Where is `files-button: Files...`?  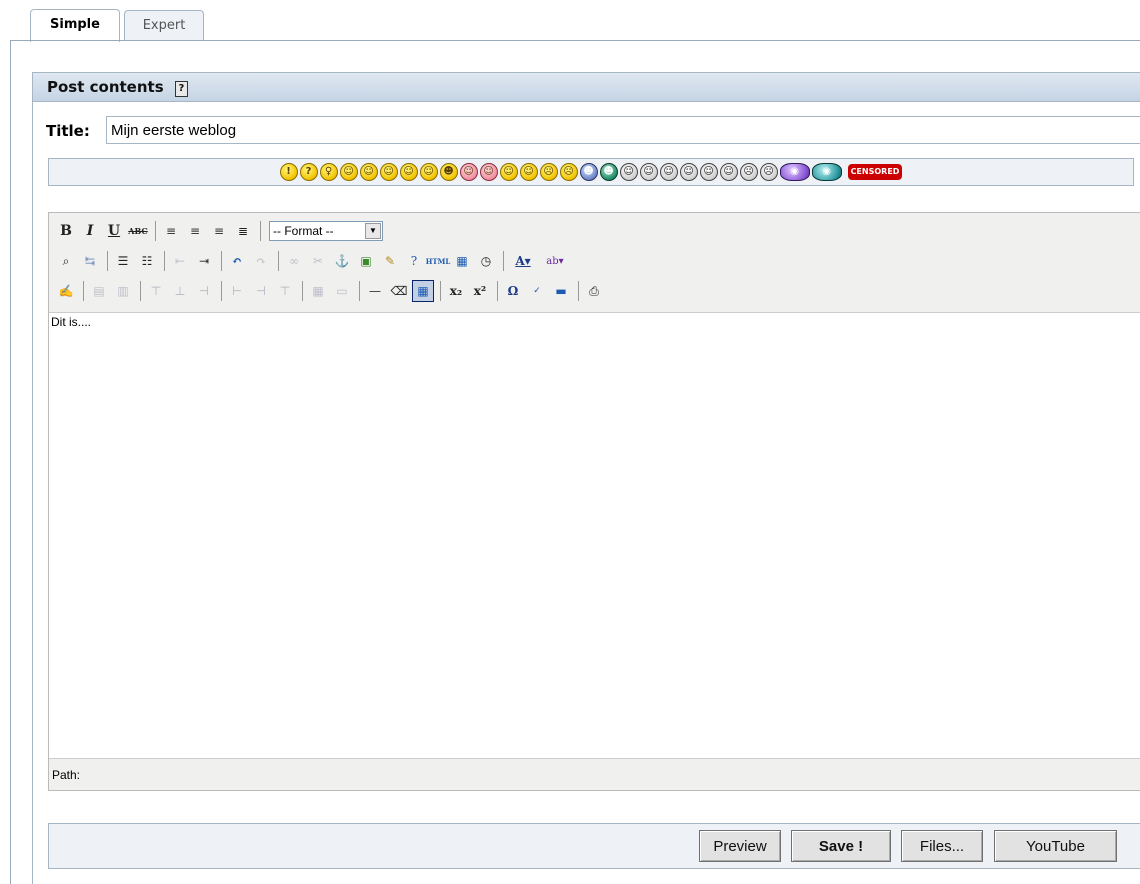
files-button: Files... is located at coordinates (942, 846).